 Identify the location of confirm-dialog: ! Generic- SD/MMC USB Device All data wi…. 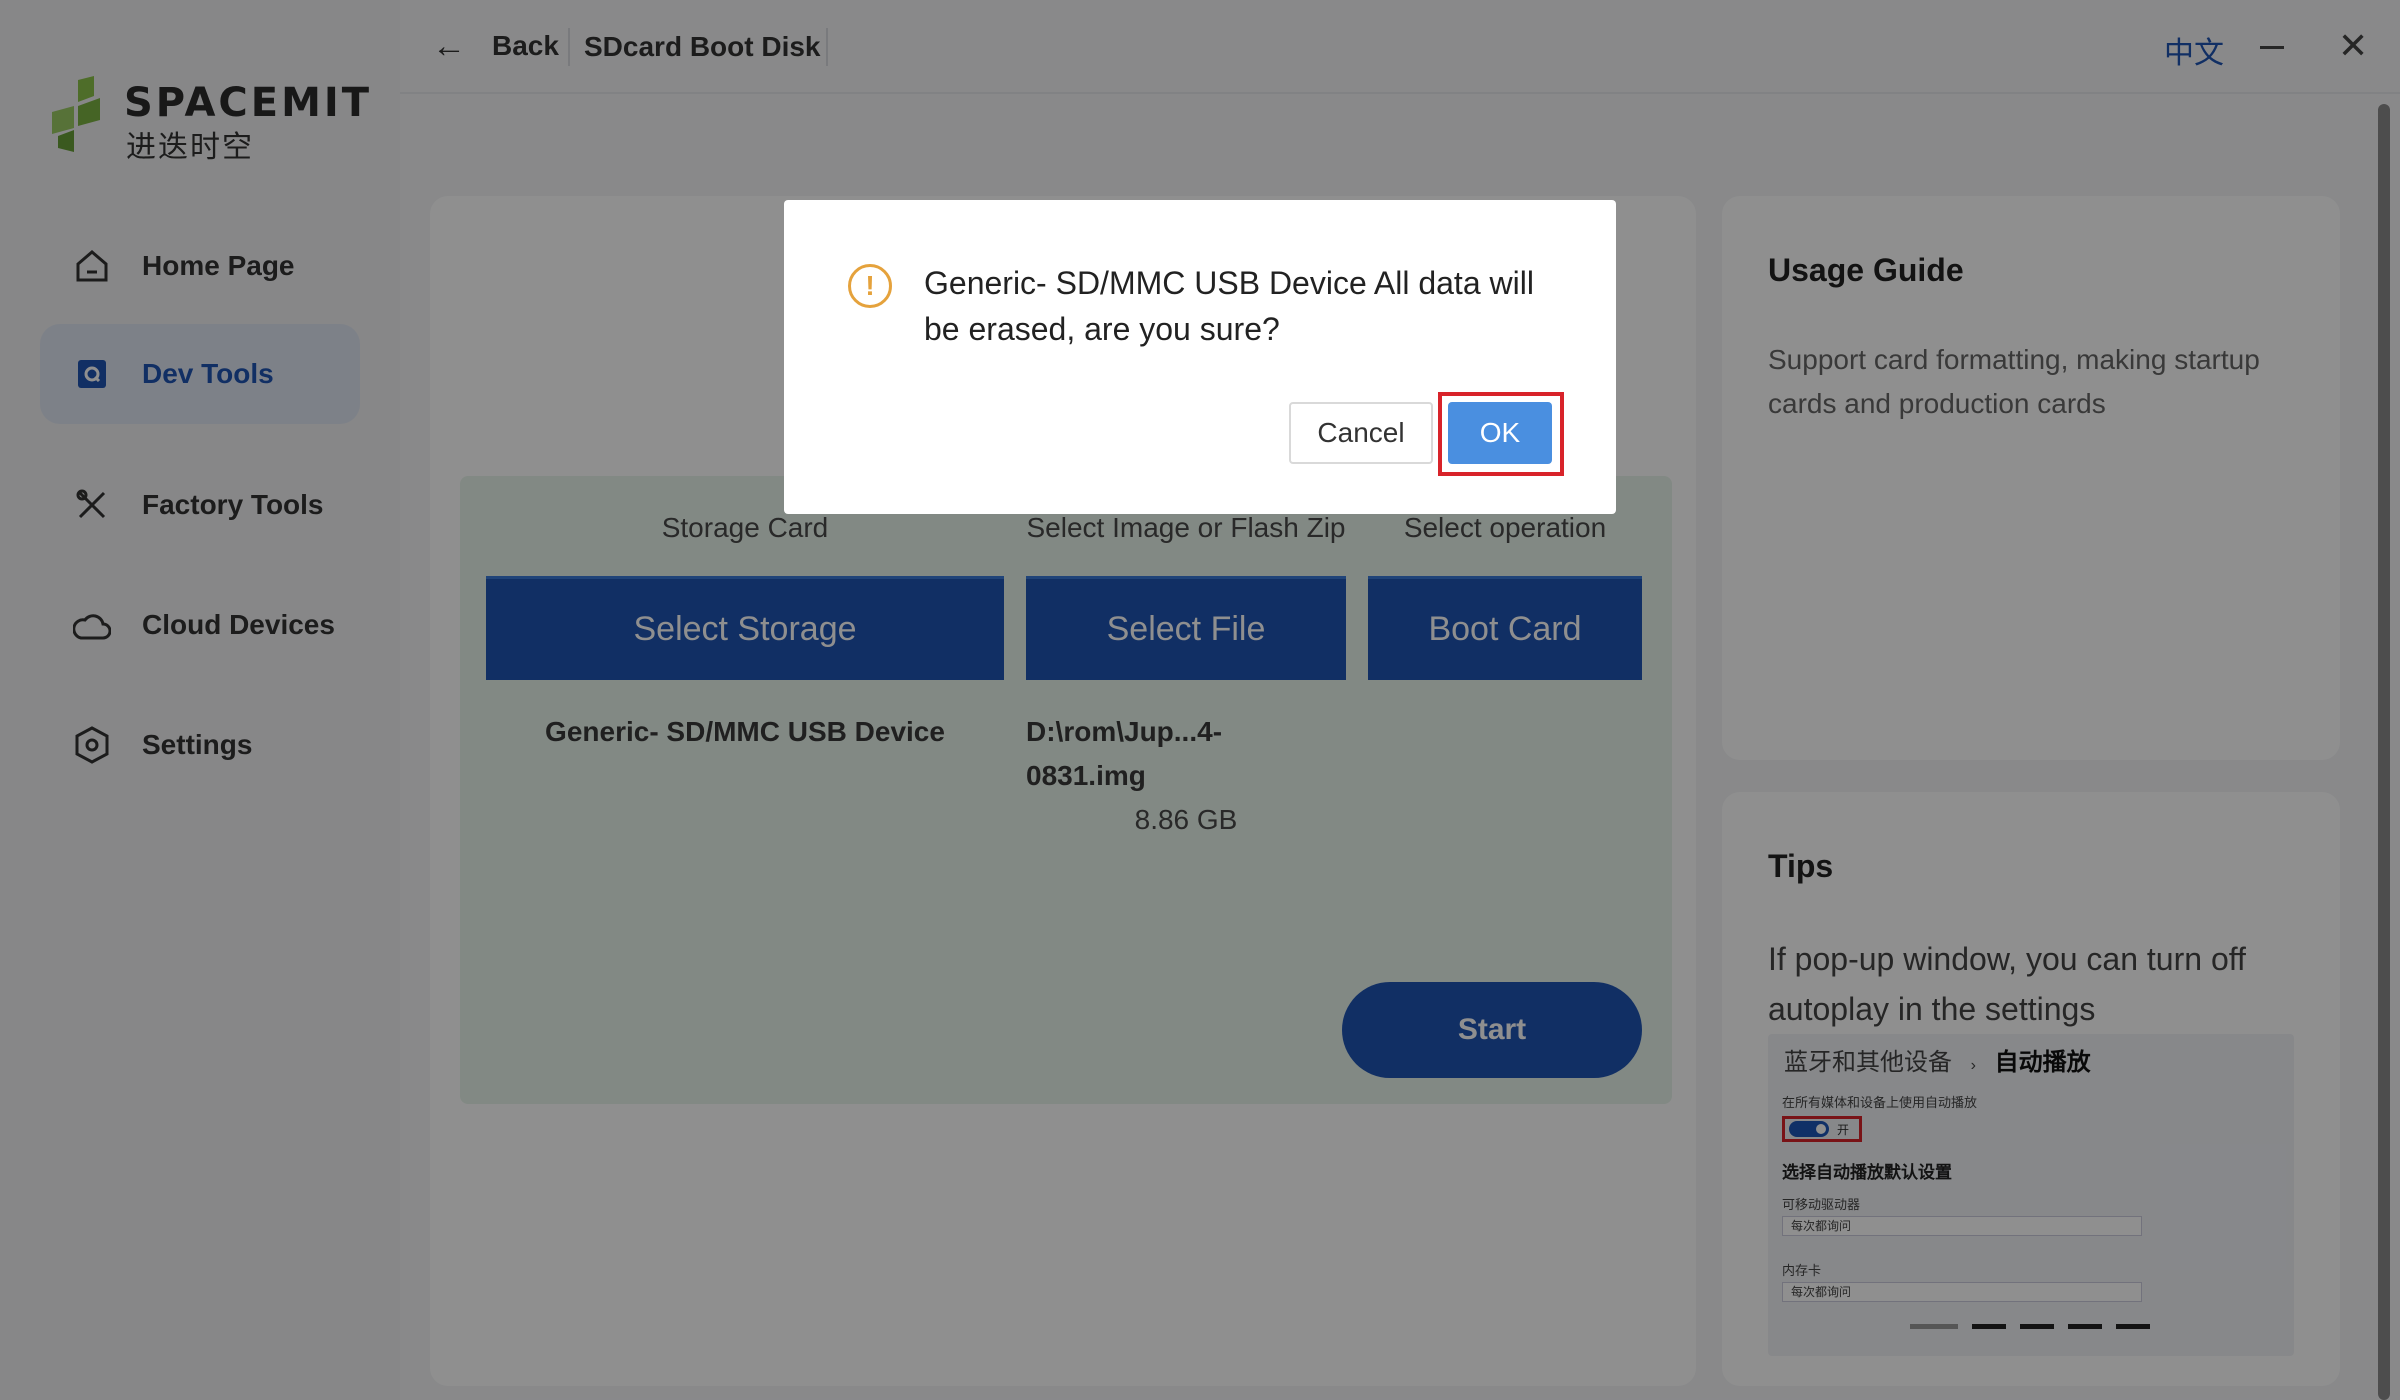
(1200, 357).